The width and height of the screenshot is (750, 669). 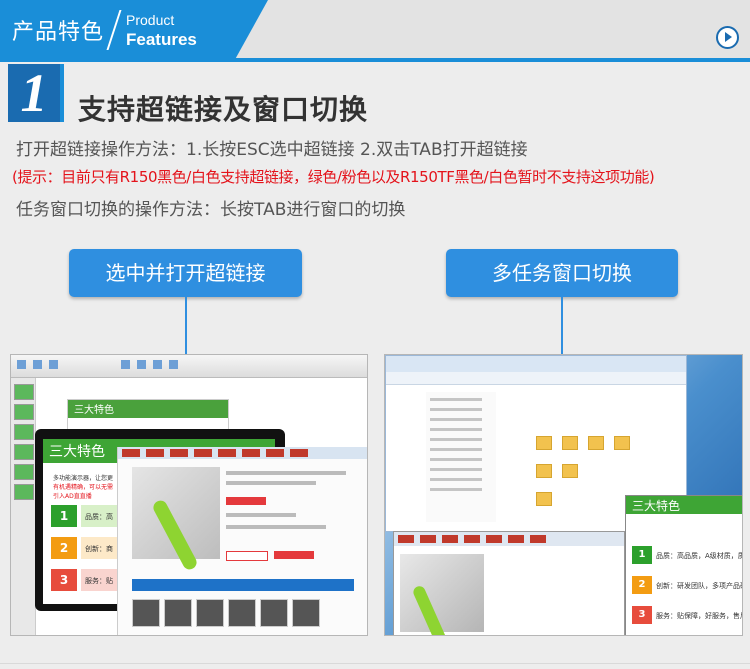 What do you see at coordinates (246, 501) in the screenshot?
I see `price-tag` at bounding box center [246, 501].